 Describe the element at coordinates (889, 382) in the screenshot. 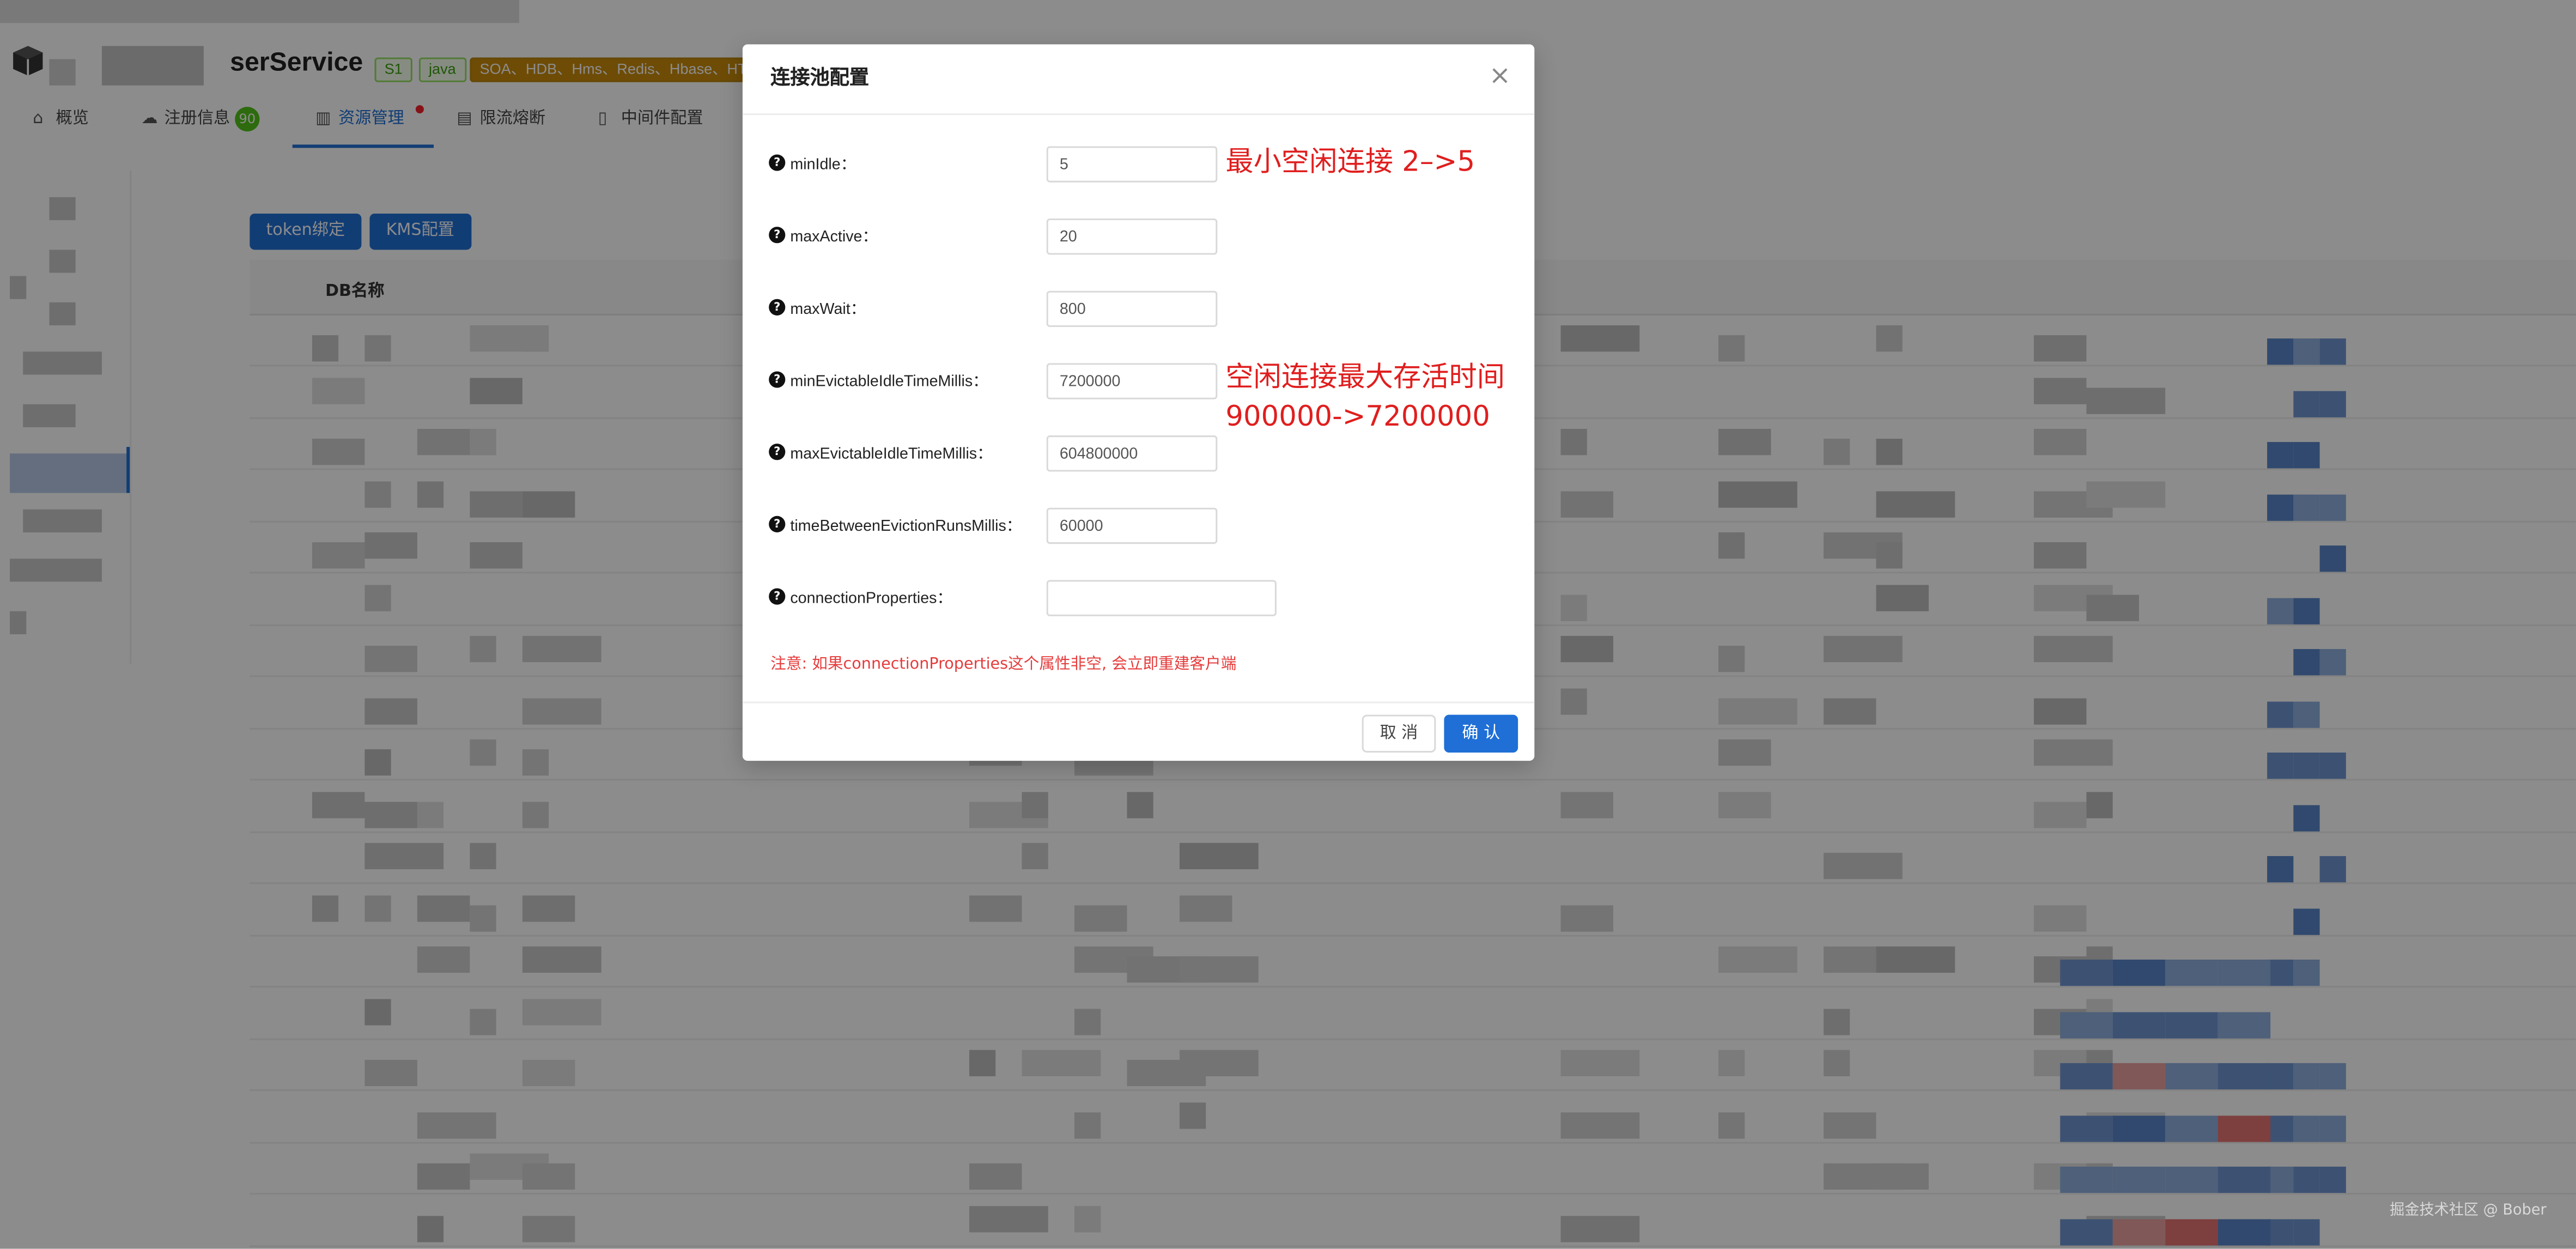

I see `field-label: minEvictableIdleTimeMillis：` at that location.